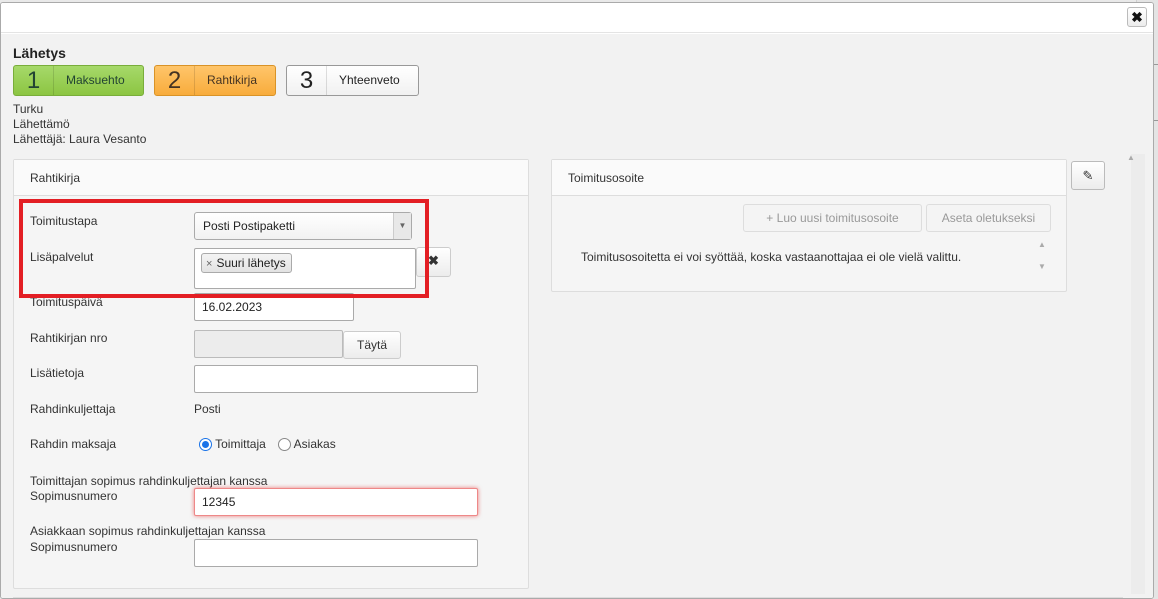 Image resolution: width=1158 pixels, height=599 pixels. What do you see at coordinates (69, 338) in the screenshot?
I see `rahtikirjan-nro-label: Rahtikirjan nro` at bounding box center [69, 338].